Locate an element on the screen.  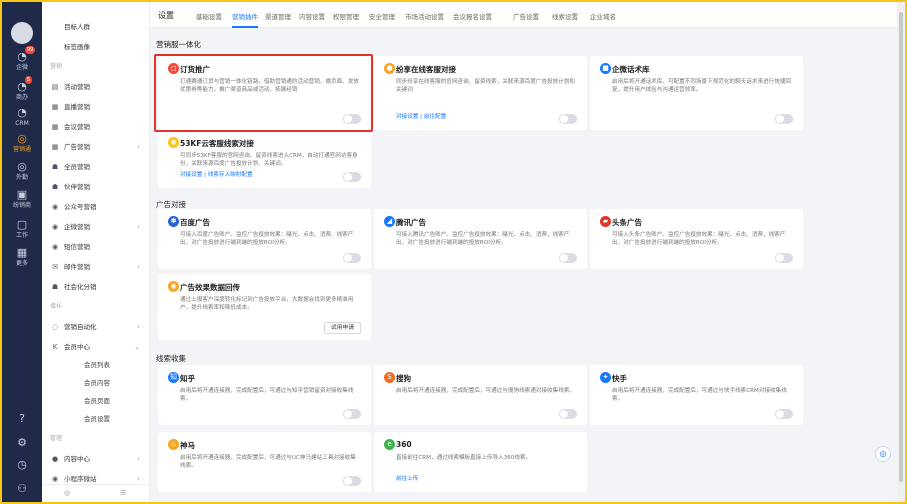
nav-item: K 会员中心 ⌄ is located at coordinates (95, 347).